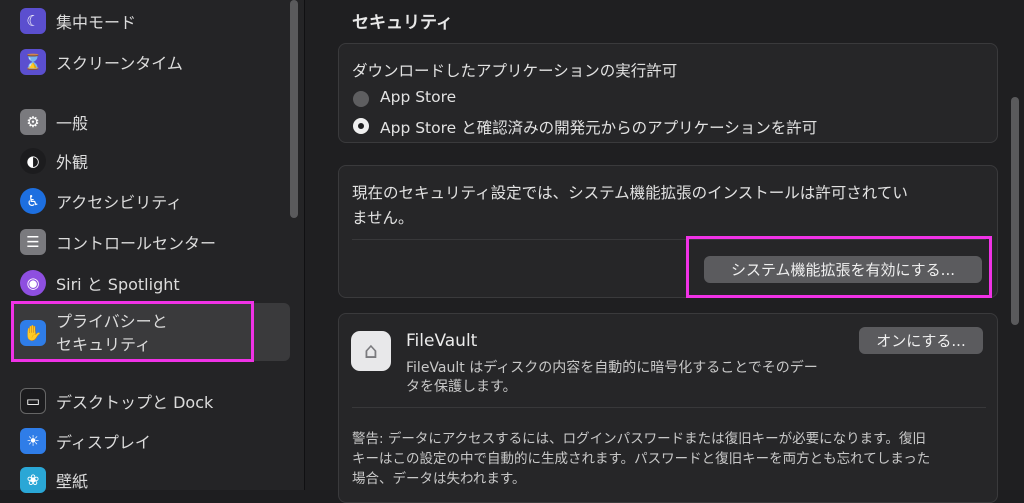 The width and height of the screenshot is (1024, 503). What do you see at coordinates (33, 242) in the screenshot?
I see `toggles-icon: ☰` at bounding box center [33, 242].